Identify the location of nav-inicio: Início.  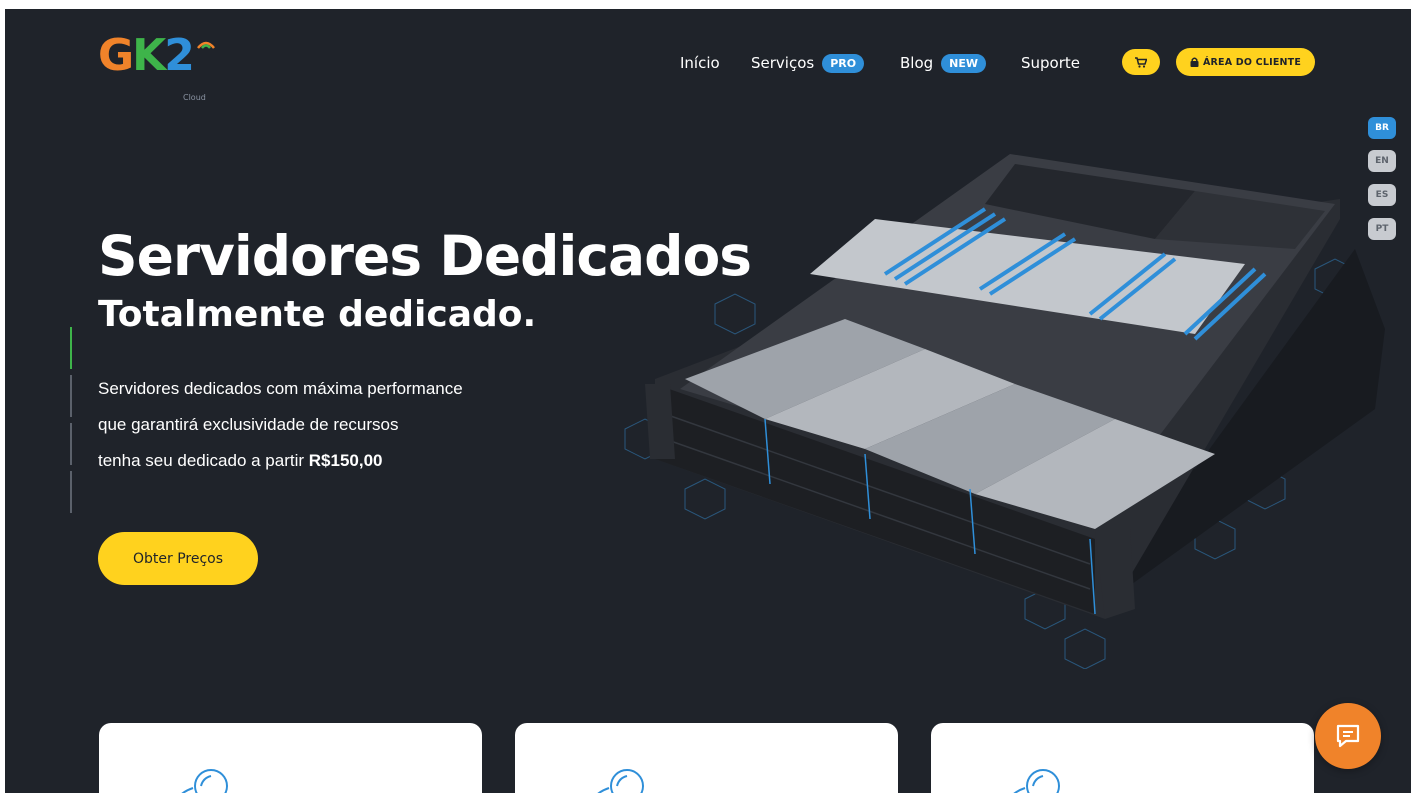
(700, 63).